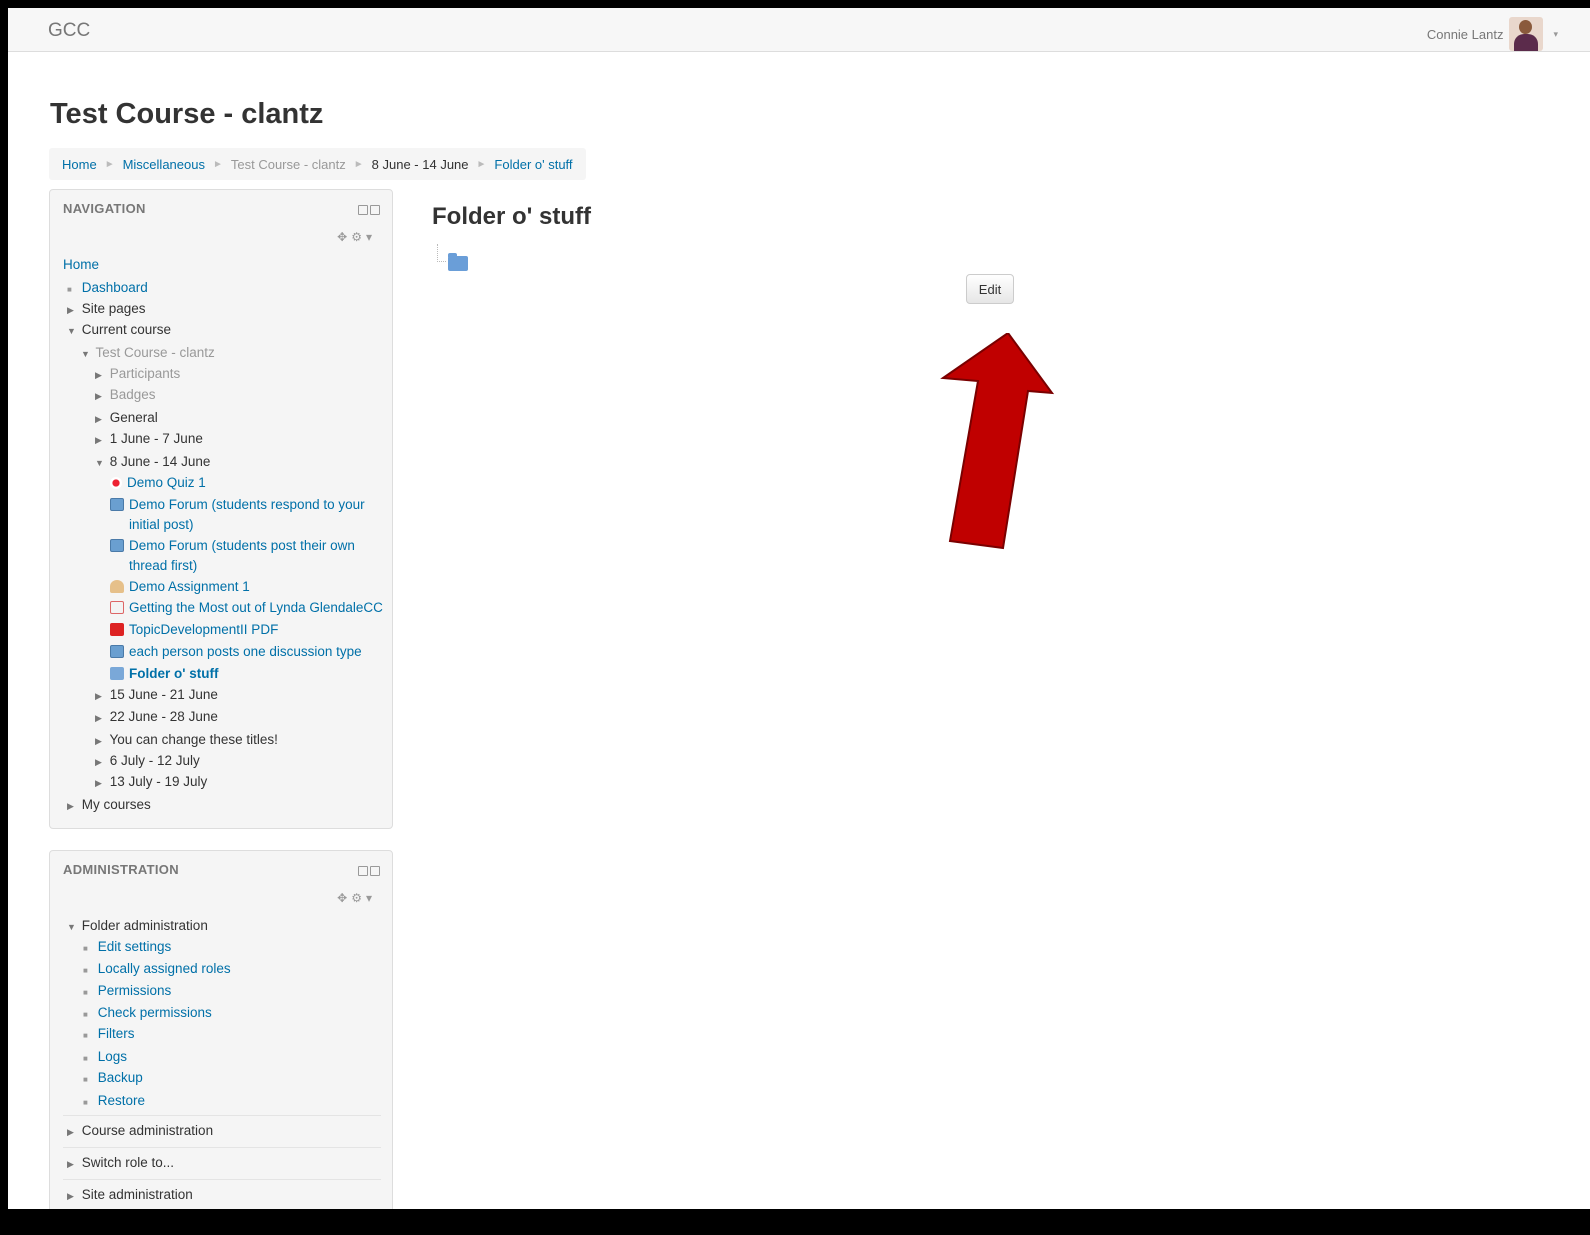 This screenshot has height=1235, width=1590. Describe the element at coordinates (246, 608) in the screenshot. I see `nav-item-lynda: Getting the Most out of Lynda GlendaleCC` at that location.